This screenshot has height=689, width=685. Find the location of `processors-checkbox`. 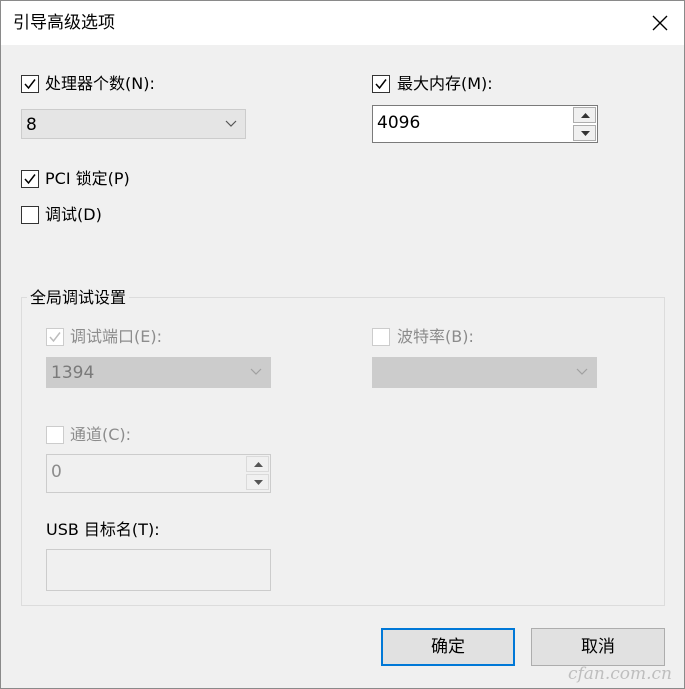

processors-checkbox is located at coordinates (30, 84).